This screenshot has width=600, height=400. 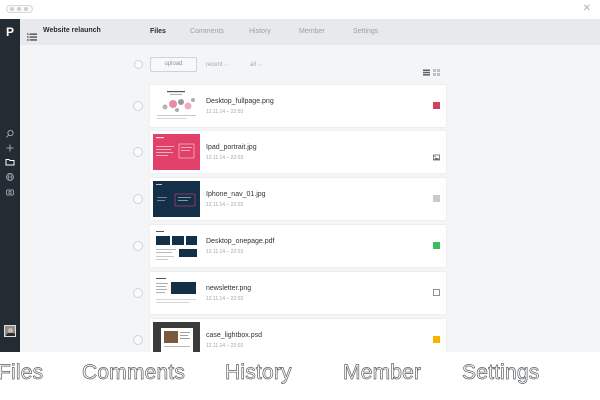 What do you see at coordinates (228, 288) in the screenshot?
I see `file-name: newsletter.png` at bounding box center [228, 288].